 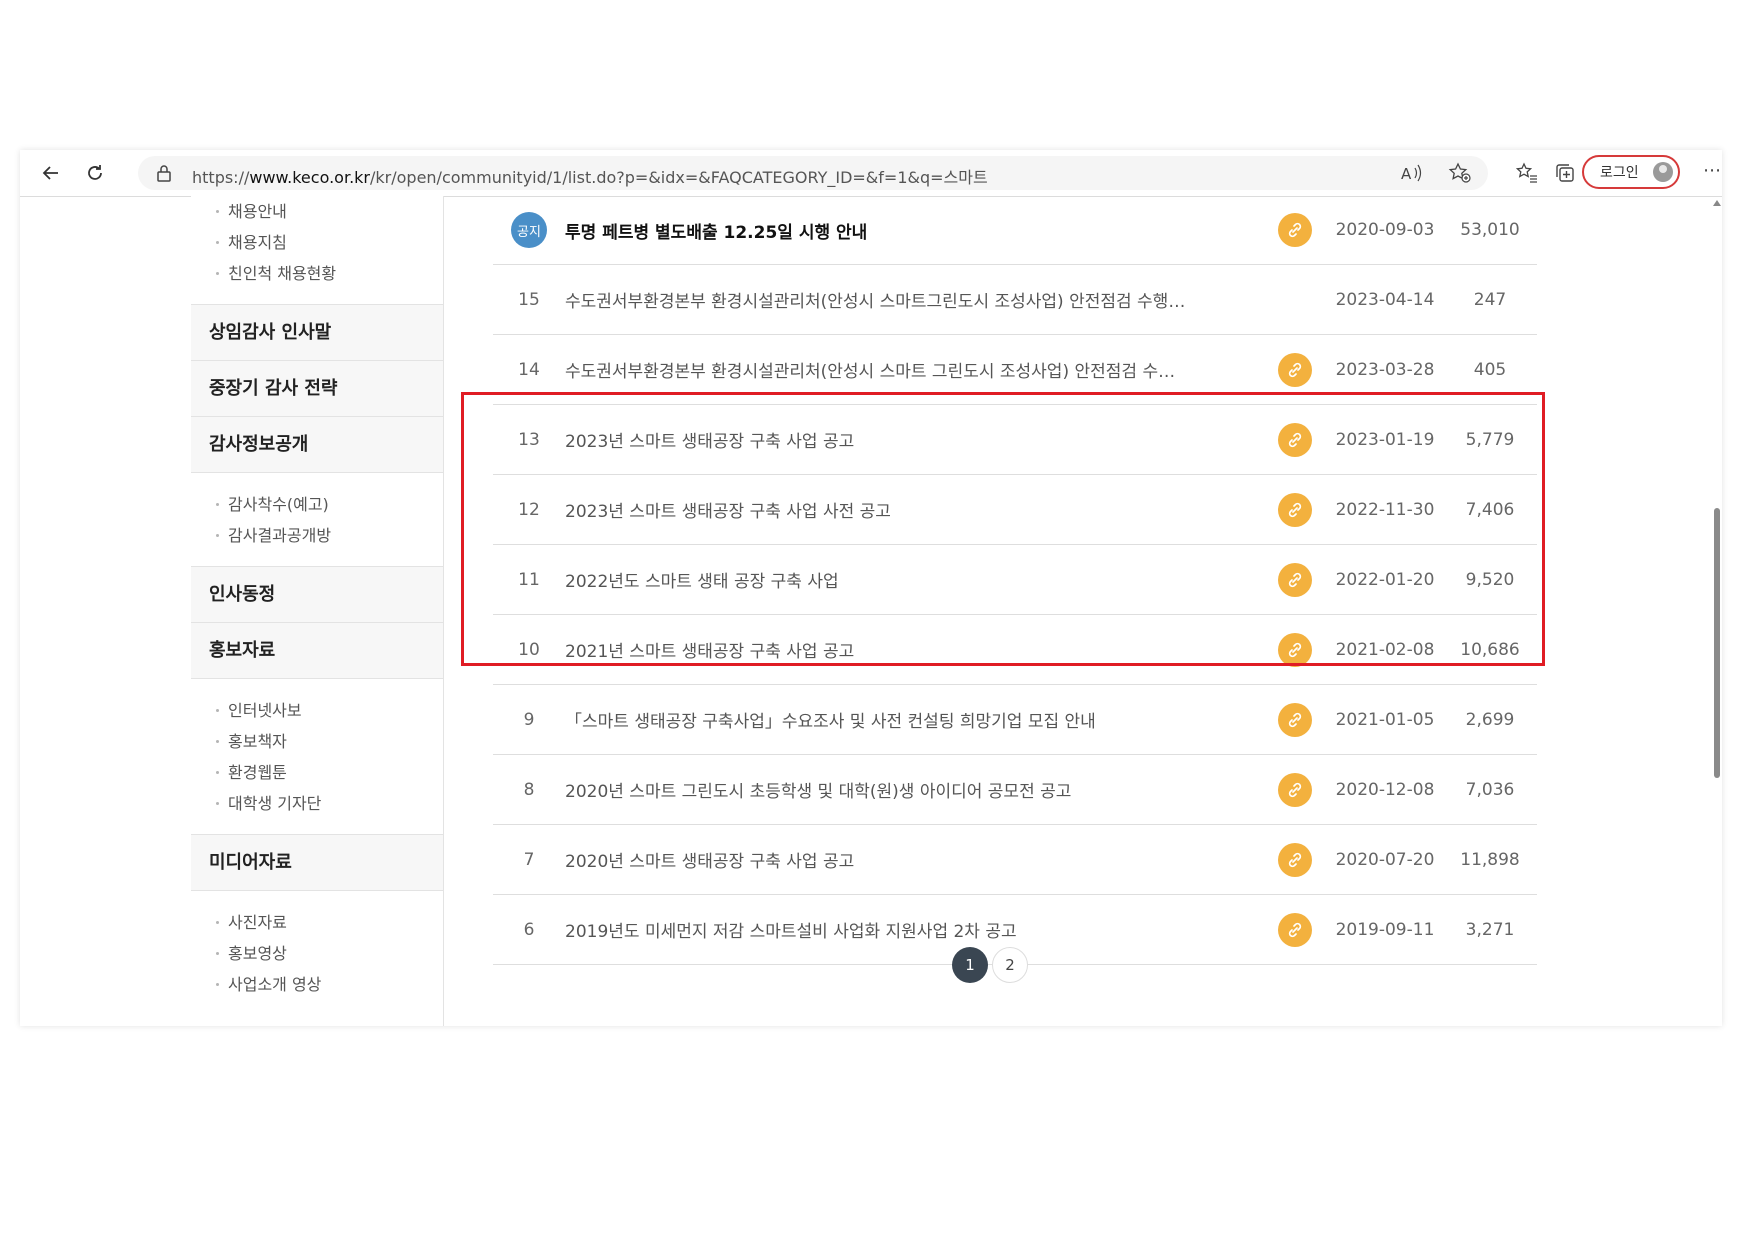 What do you see at coordinates (1385, 509) in the screenshot?
I see `row-date: 2022-11-30` at bounding box center [1385, 509].